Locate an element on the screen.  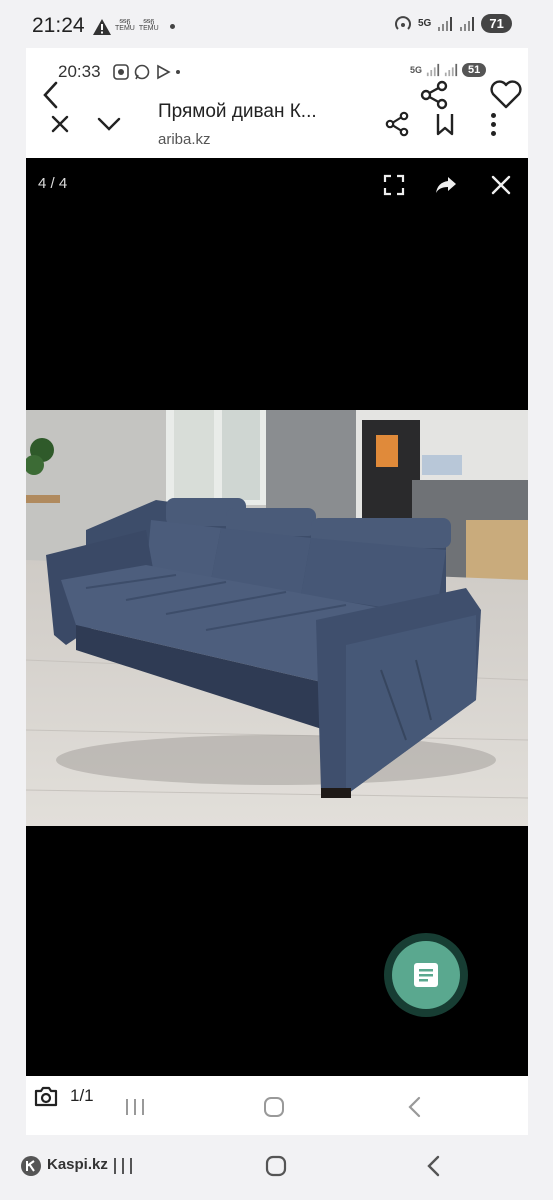
screenshot-icon is located at coordinates (121, 72).